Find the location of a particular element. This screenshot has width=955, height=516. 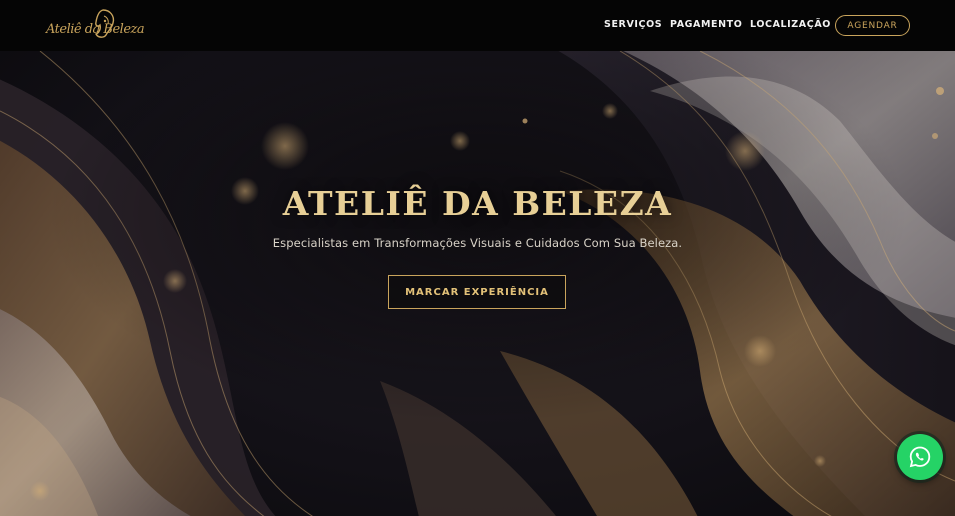

logo-portrait-icon is located at coordinates (105, 23).